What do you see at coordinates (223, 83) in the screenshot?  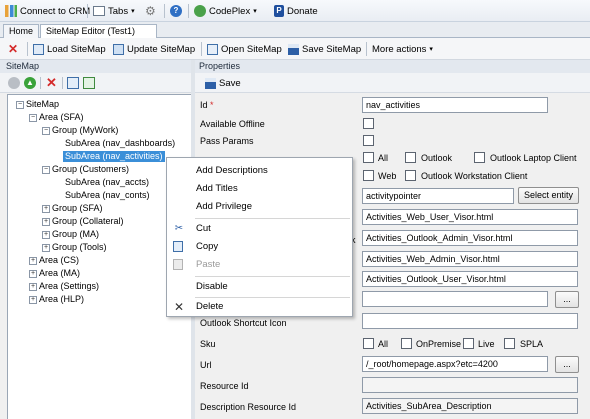 I see `save-button: Save` at bounding box center [223, 83].